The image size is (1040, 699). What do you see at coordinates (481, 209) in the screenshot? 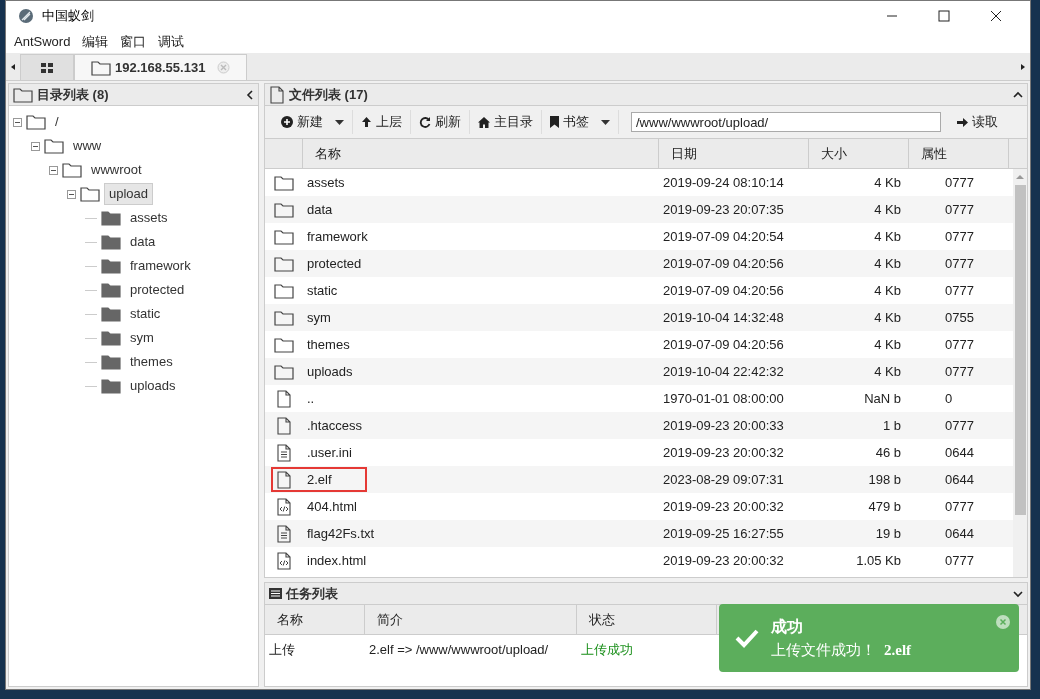
I see `file-name: data` at bounding box center [481, 209].